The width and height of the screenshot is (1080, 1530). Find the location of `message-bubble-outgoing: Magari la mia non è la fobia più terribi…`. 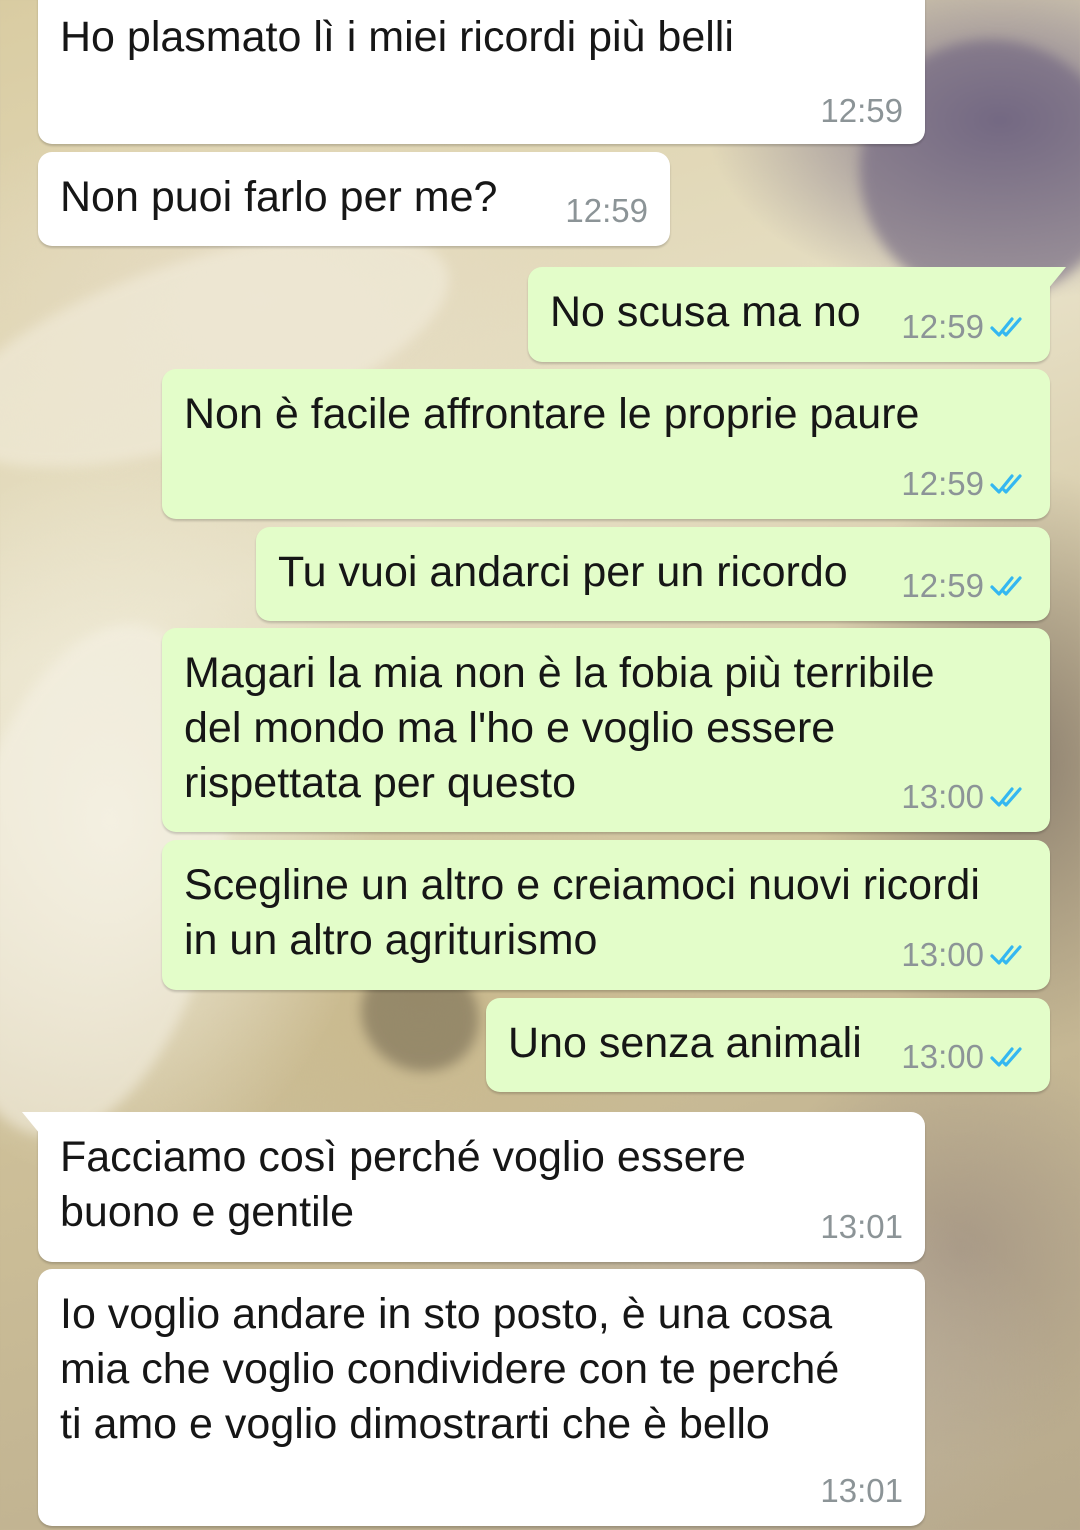

message-bubble-outgoing: Magari la mia non è la fobia più terribi… is located at coordinates (606, 730).